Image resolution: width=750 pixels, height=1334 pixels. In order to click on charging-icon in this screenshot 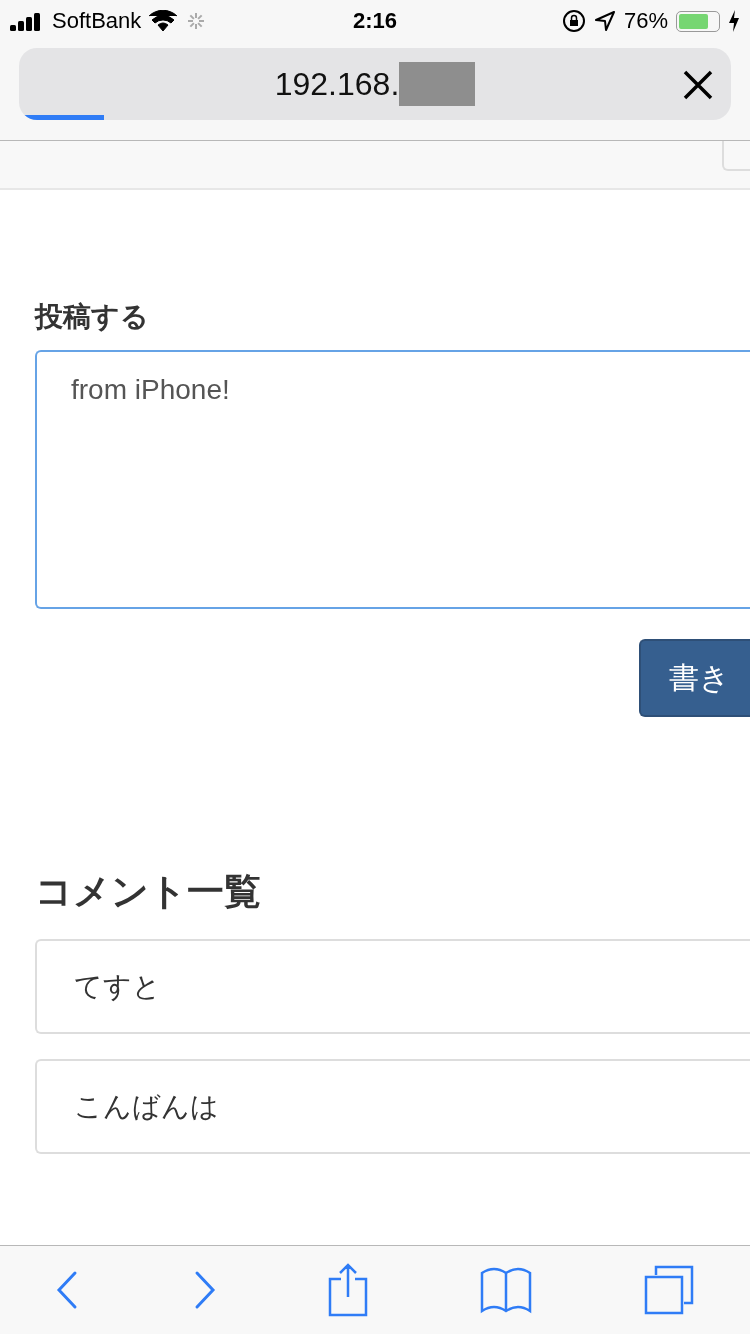, I will do `click(734, 21)`.